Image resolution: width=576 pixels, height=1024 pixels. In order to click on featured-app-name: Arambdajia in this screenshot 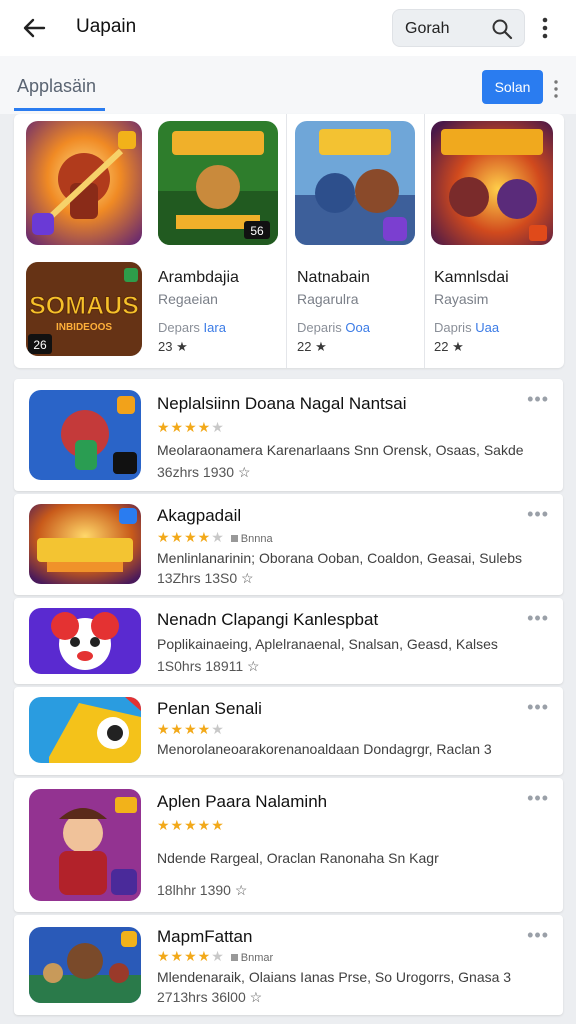, I will do `click(198, 278)`.